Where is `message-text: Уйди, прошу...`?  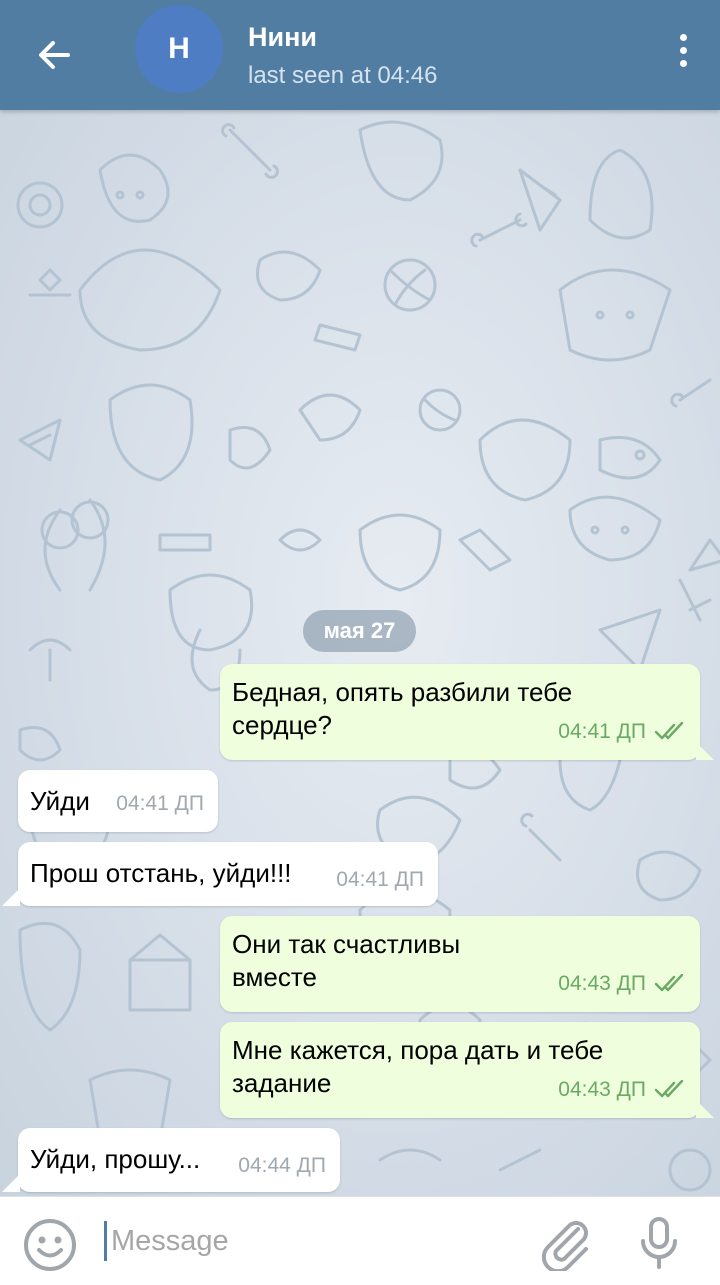 message-text: Уйди, прошу... is located at coordinates (115, 1159).